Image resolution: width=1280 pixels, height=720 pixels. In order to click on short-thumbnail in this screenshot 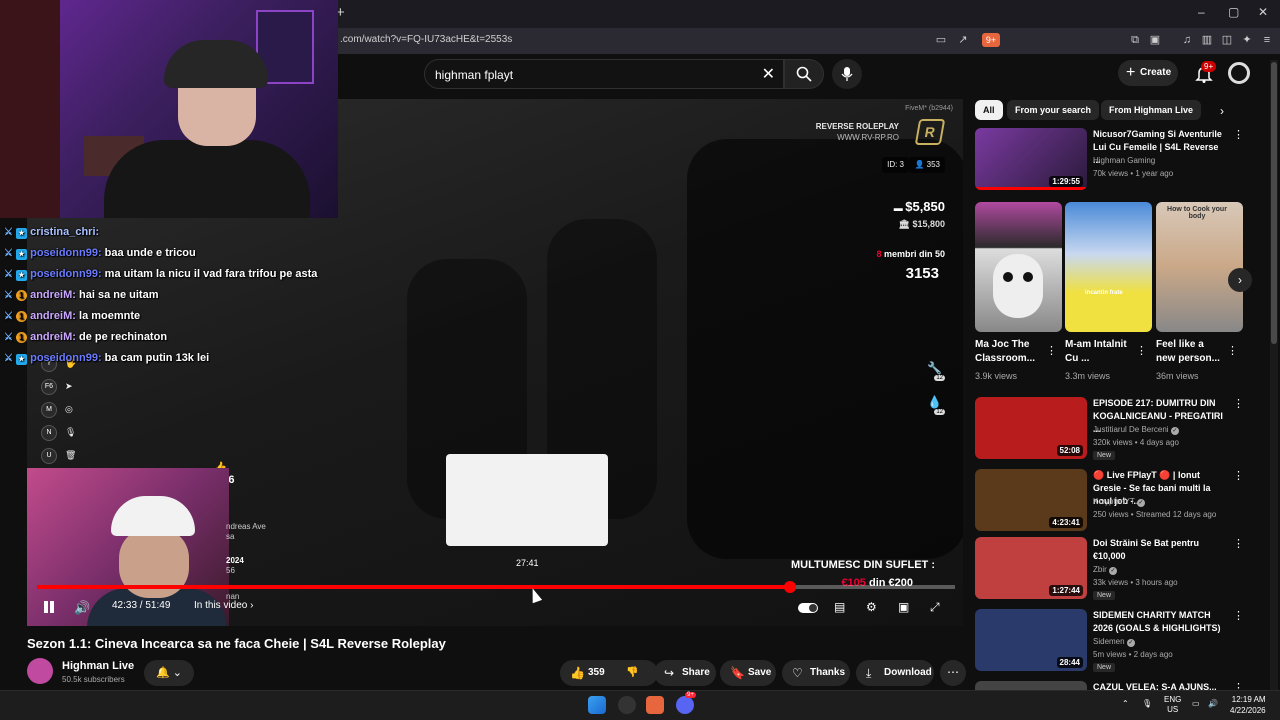, I will do `click(1018, 267)`.